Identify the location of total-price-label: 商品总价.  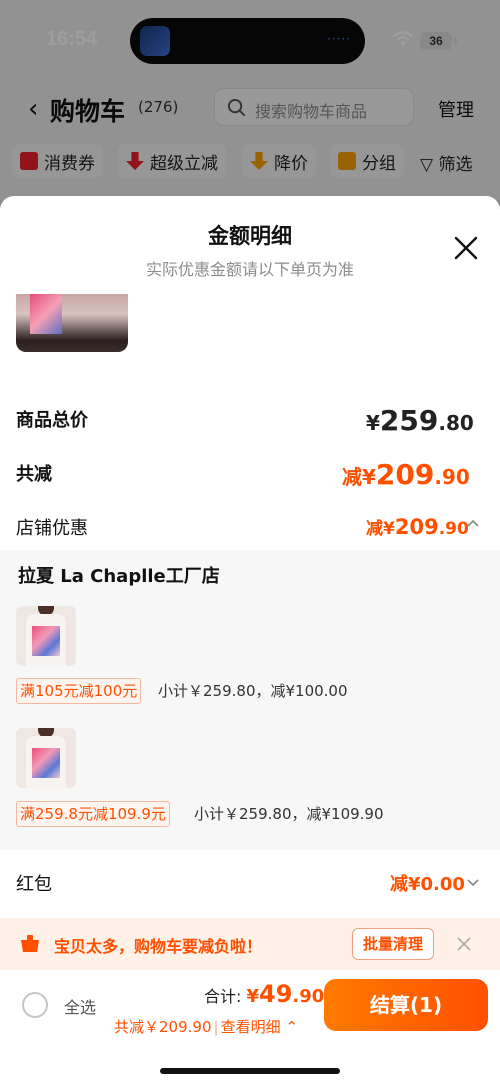
(52, 420).